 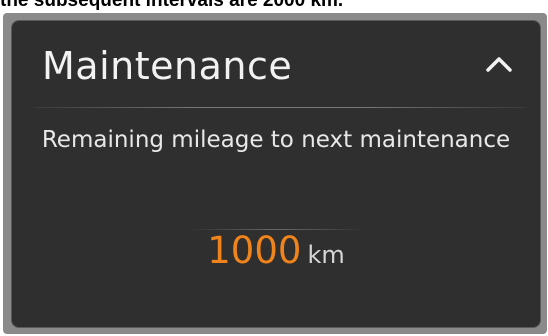 What do you see at coordinates (326, 255) in the screenshot?
I see `mileage-unit: km` at bounding box center [326, 255].